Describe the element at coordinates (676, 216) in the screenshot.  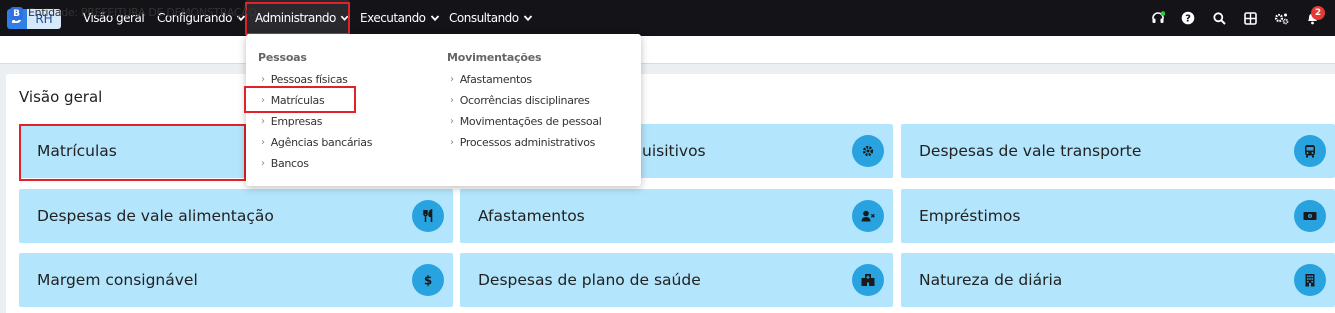
I see `card-afastamentos: Afastamentos` at that location.